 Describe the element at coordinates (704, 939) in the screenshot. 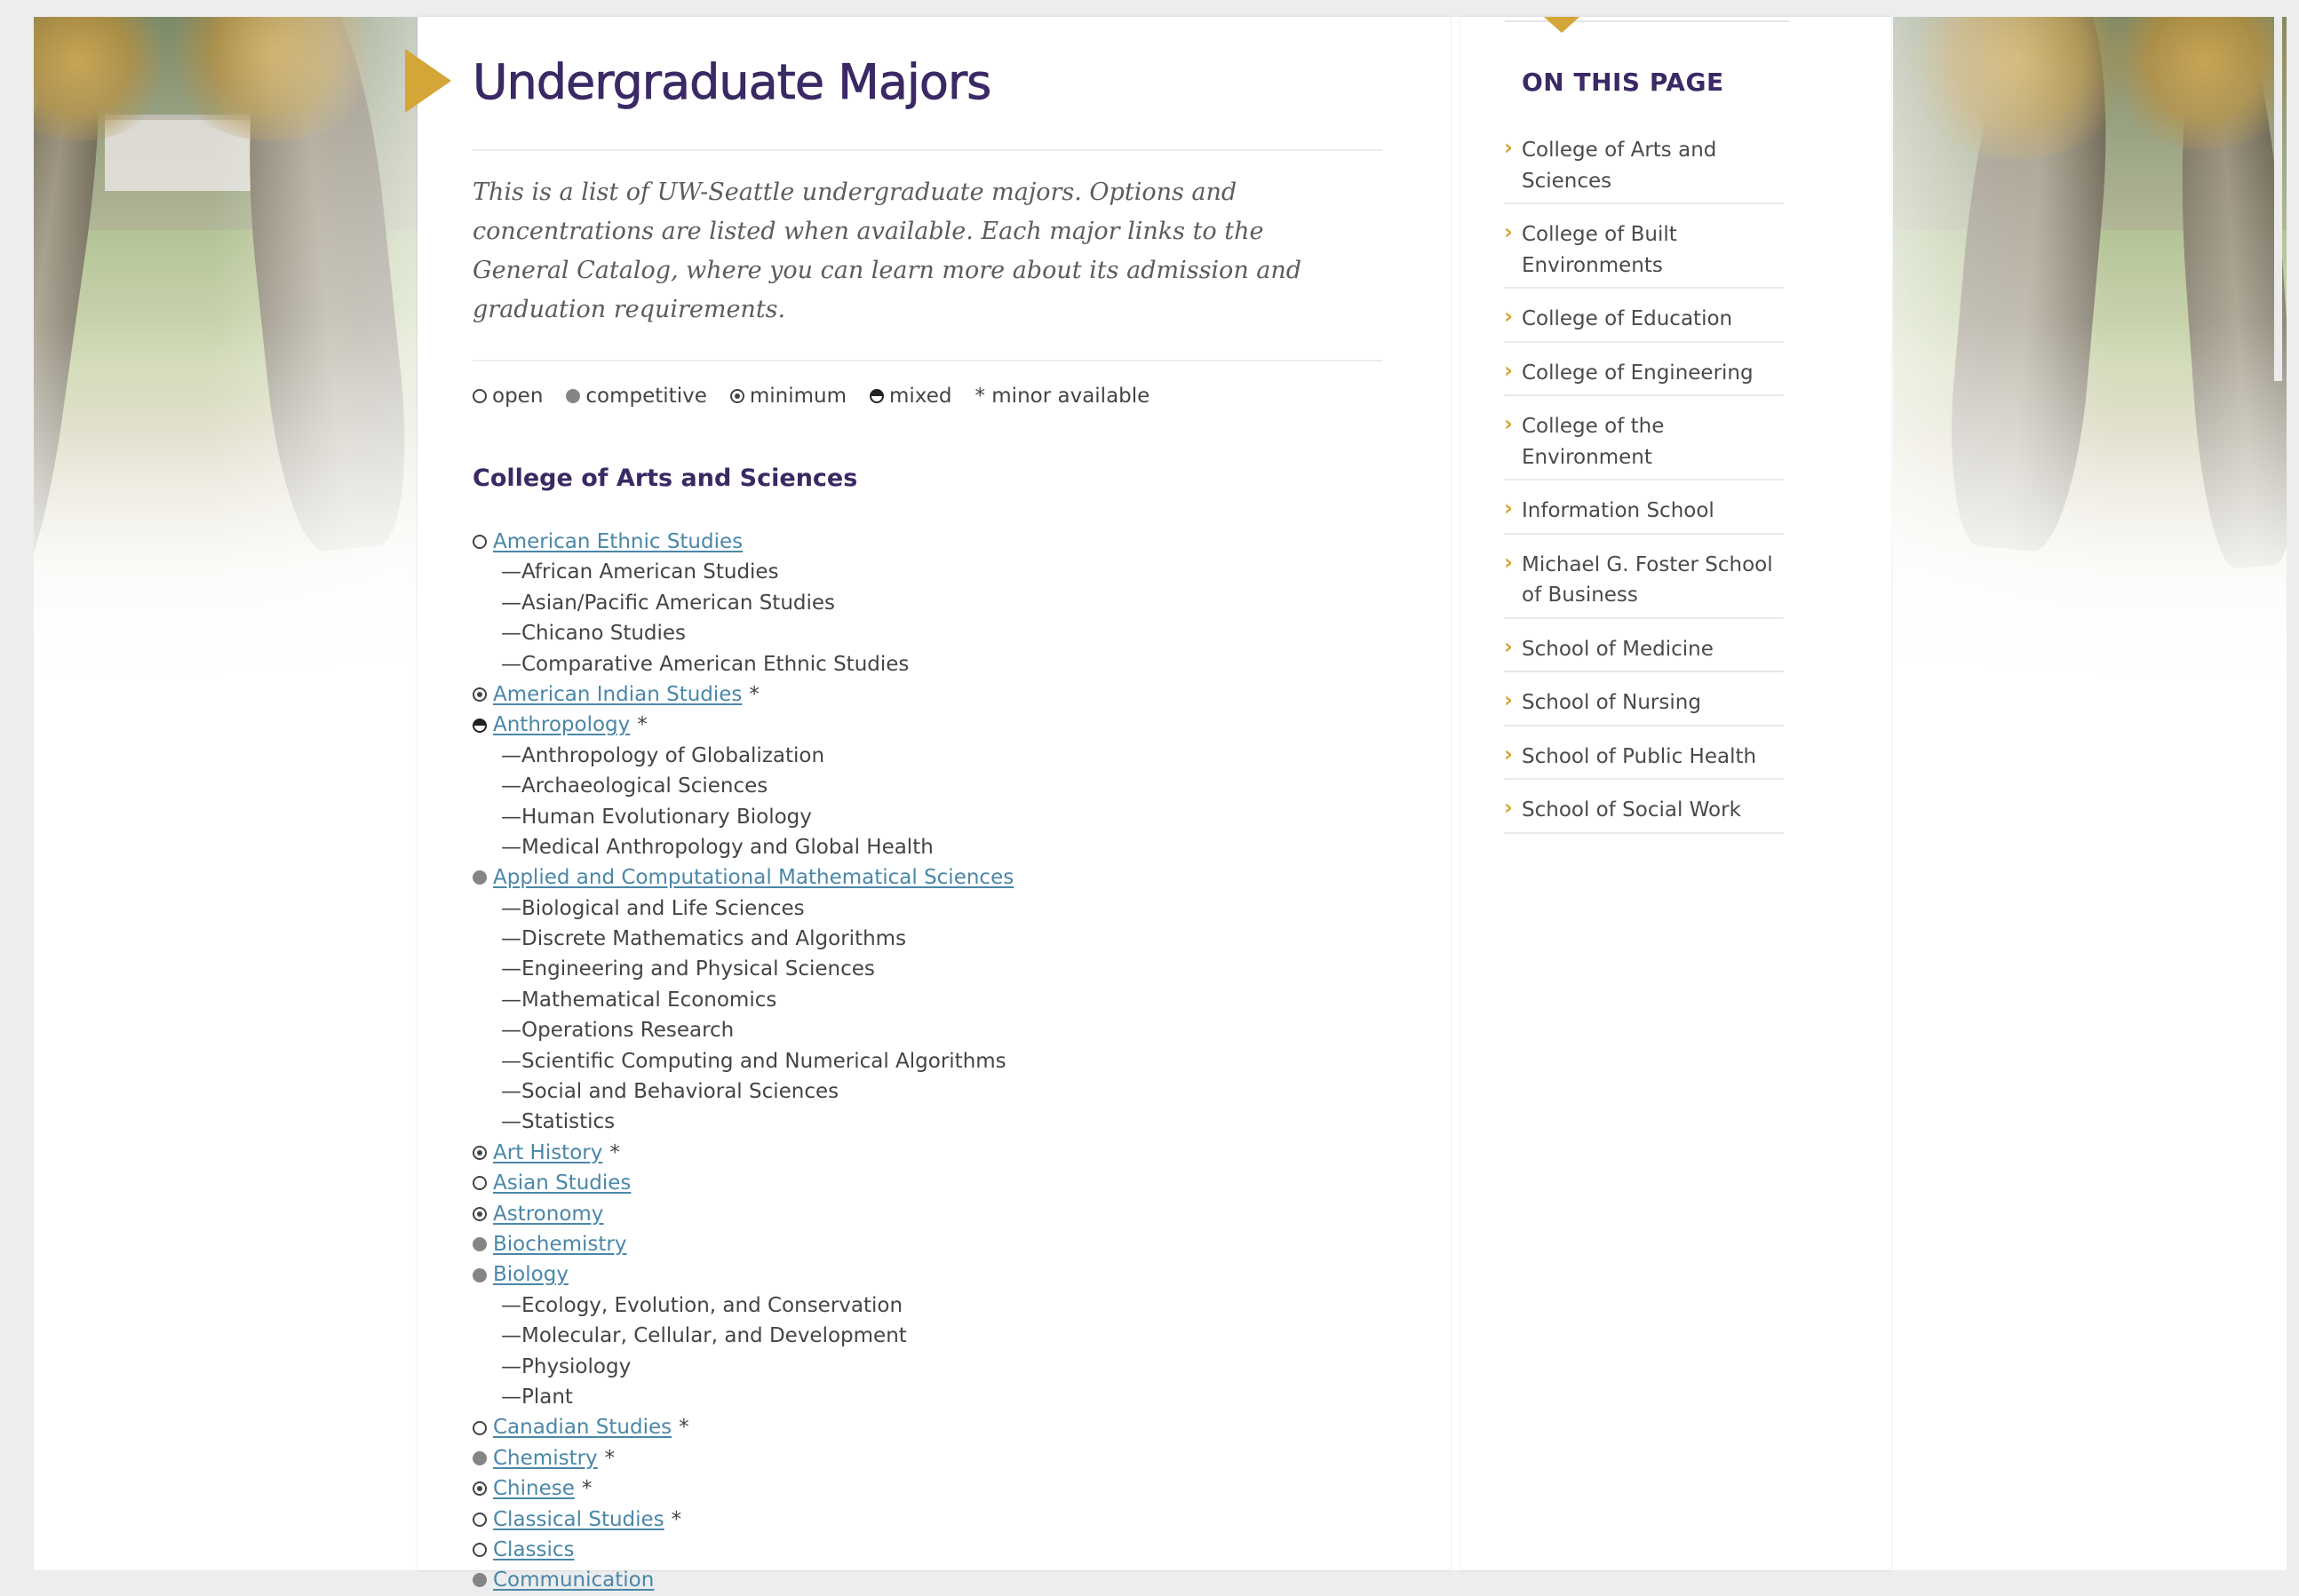

I see `option-item: —Discrete Mathematics and Algorithms` at that location.